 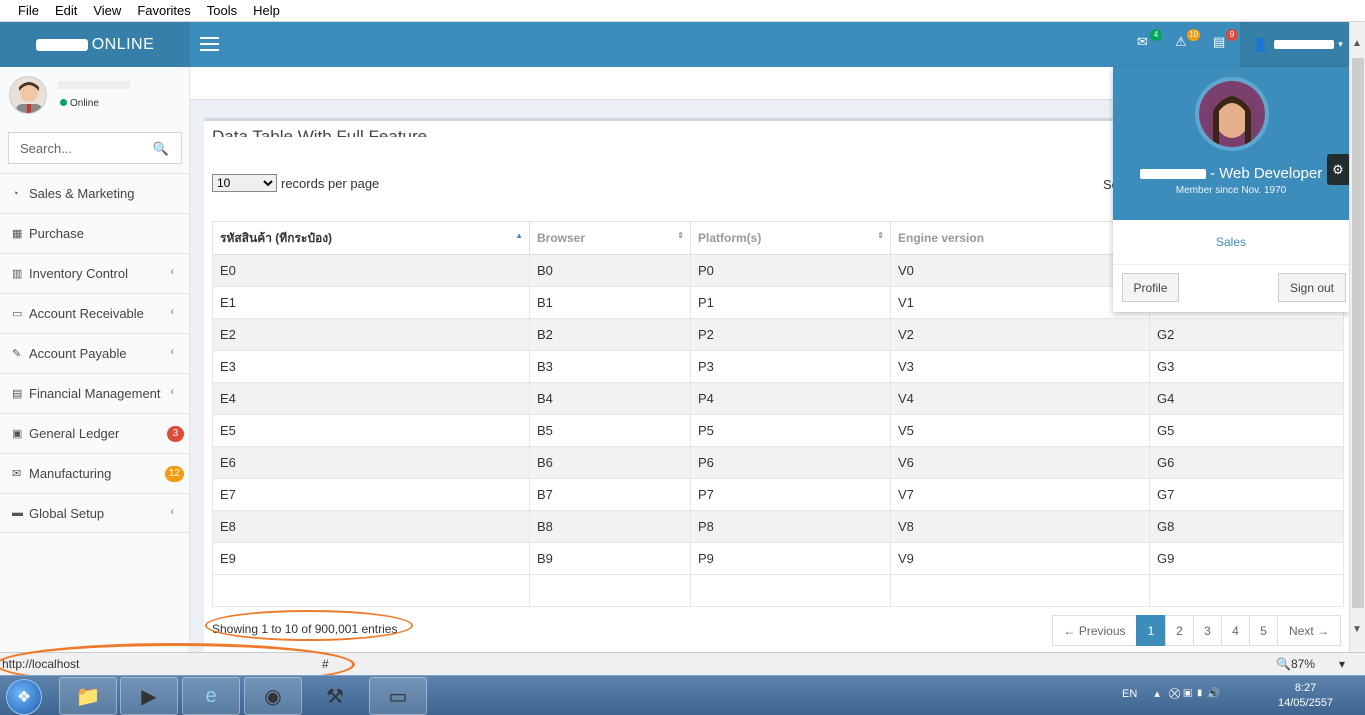 I want to click on avatar, so click(x=28, y=95).